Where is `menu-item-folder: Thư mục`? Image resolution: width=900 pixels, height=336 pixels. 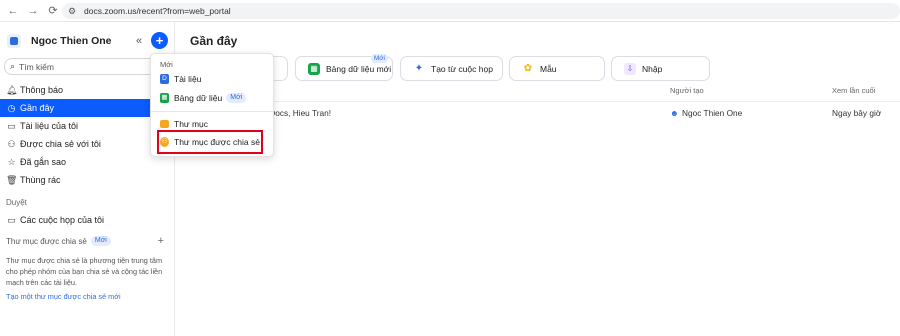 menu-item-folder: Thư mục is located at coordinates (184, 124).